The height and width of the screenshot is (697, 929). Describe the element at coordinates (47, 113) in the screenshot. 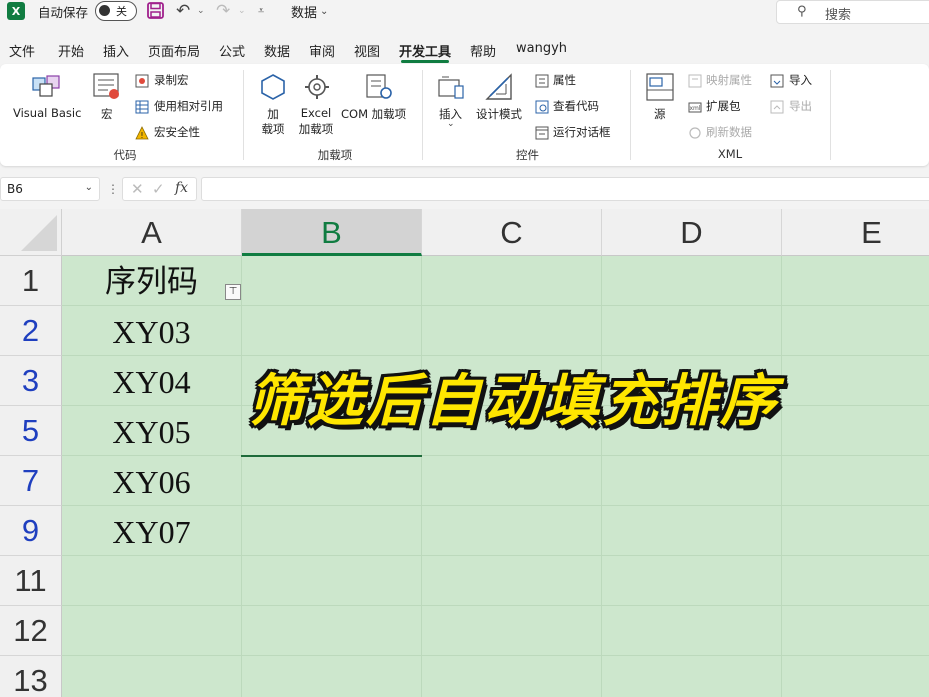

I see `visual-basic-button: Visual Basic` at that location.